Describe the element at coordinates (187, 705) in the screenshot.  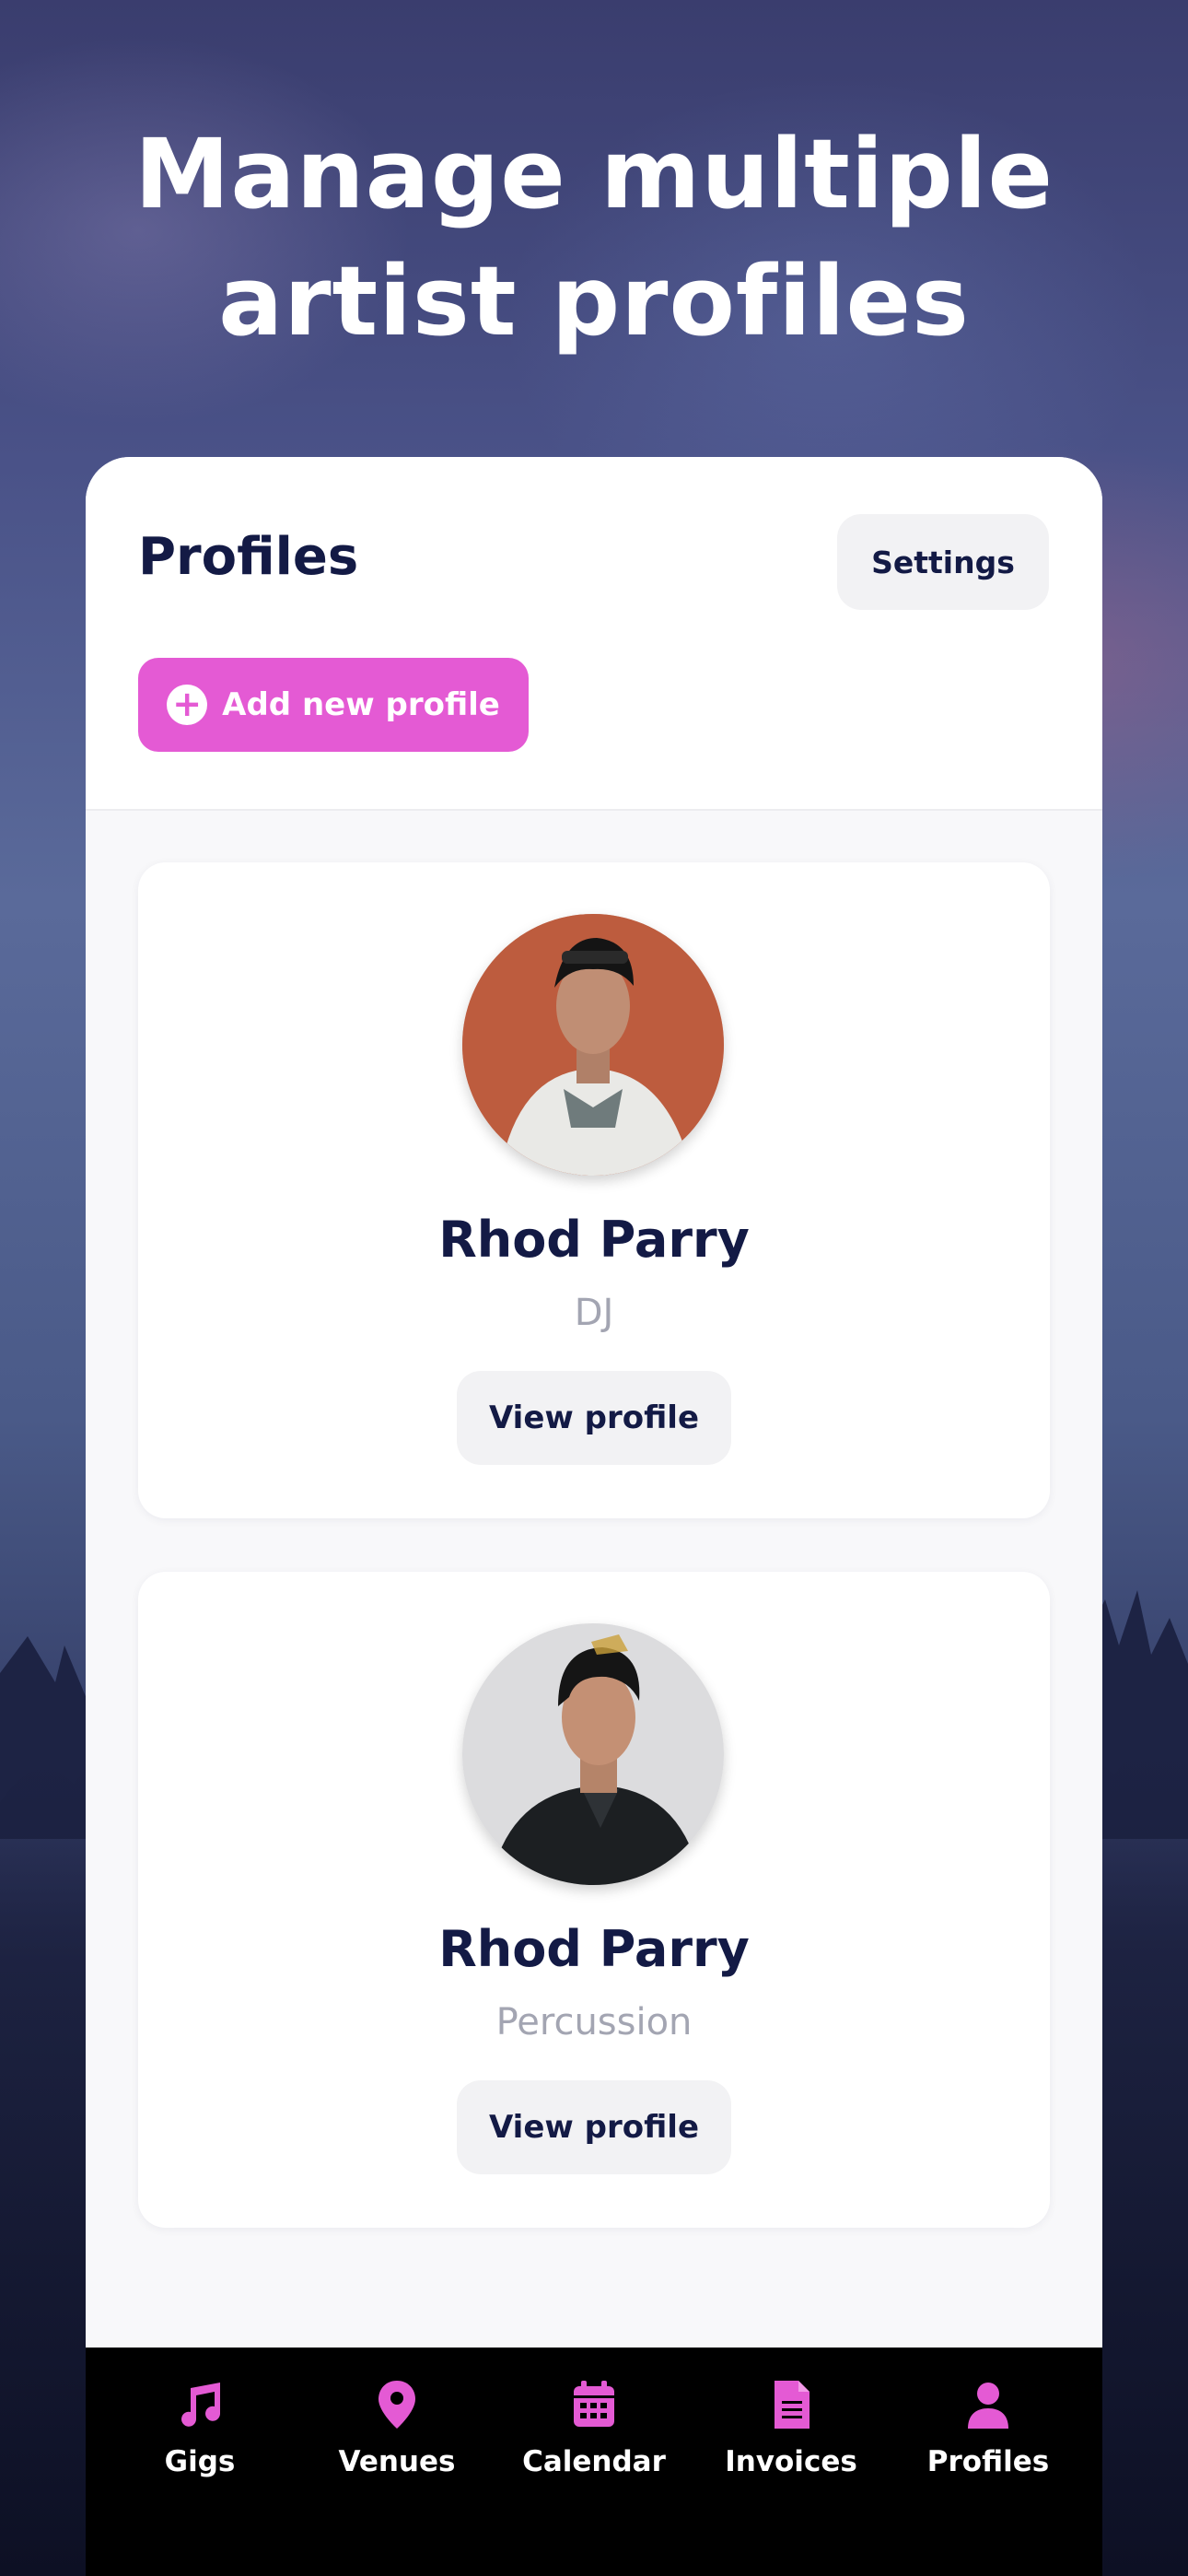
I see `plus-circle-icon: +` at that location.